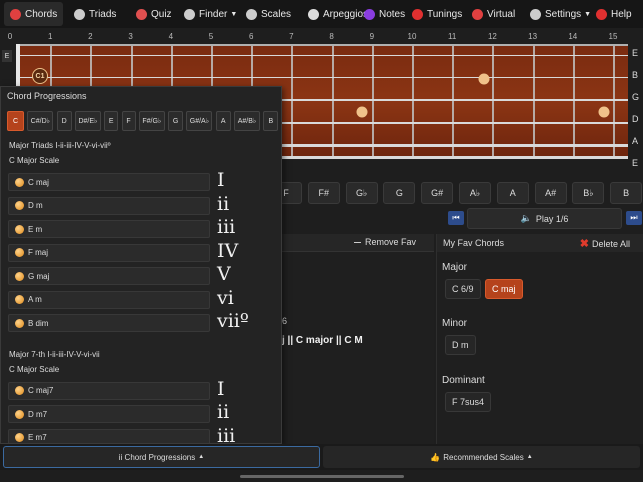 The width and height of the screenshot is (643, 482). I want to click on key-button: B♭, so click(588, 193).